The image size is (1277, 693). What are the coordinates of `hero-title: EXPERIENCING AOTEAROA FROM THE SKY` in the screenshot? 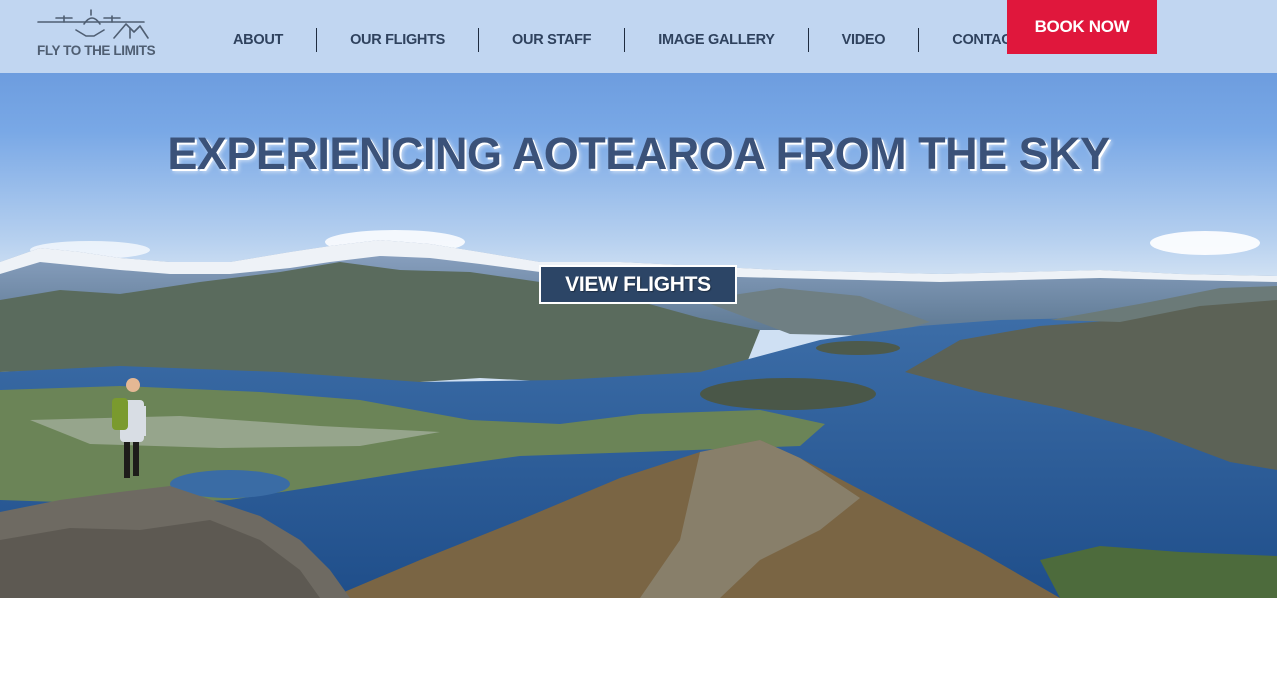 It's located at (638, 153).